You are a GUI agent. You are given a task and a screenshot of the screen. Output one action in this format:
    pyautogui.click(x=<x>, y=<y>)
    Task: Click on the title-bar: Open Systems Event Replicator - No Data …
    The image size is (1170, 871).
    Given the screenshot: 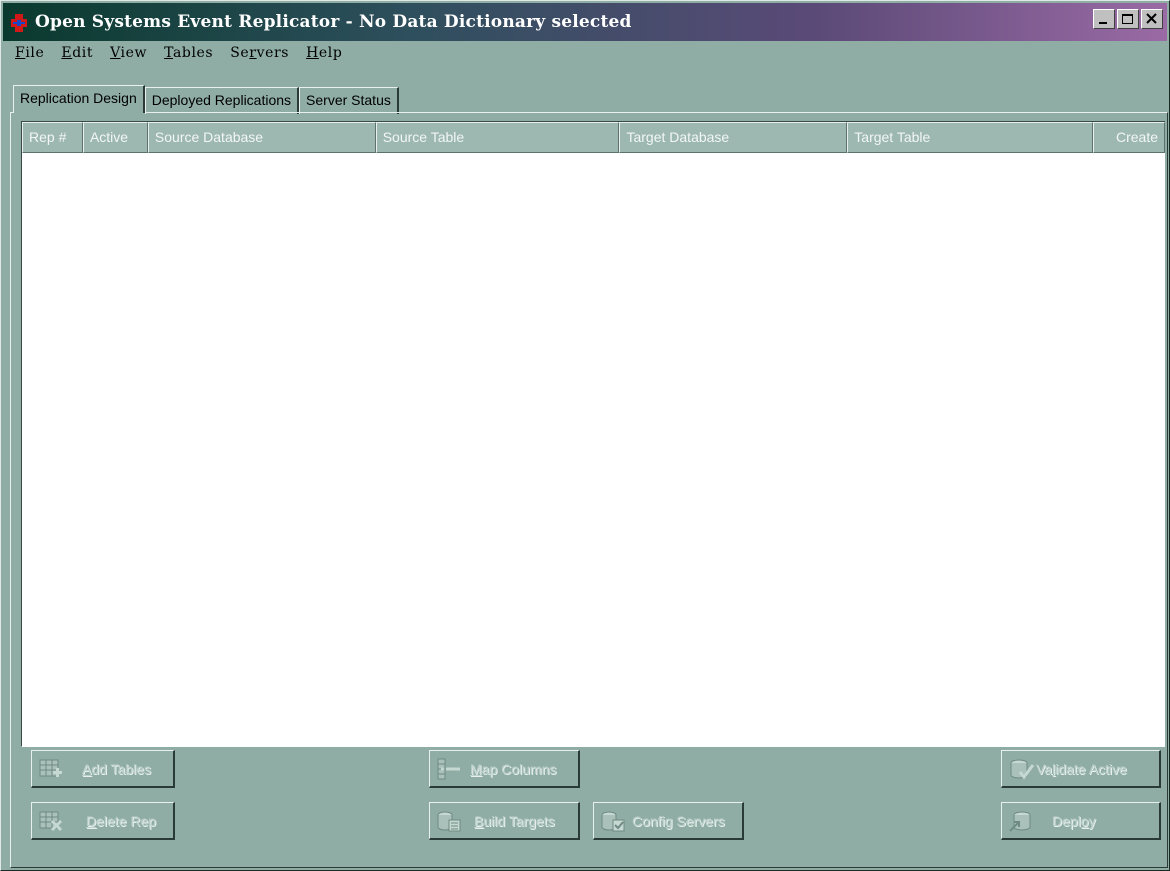 What is the action you would take?
    pyautogui.click(x=585, y=22)
    